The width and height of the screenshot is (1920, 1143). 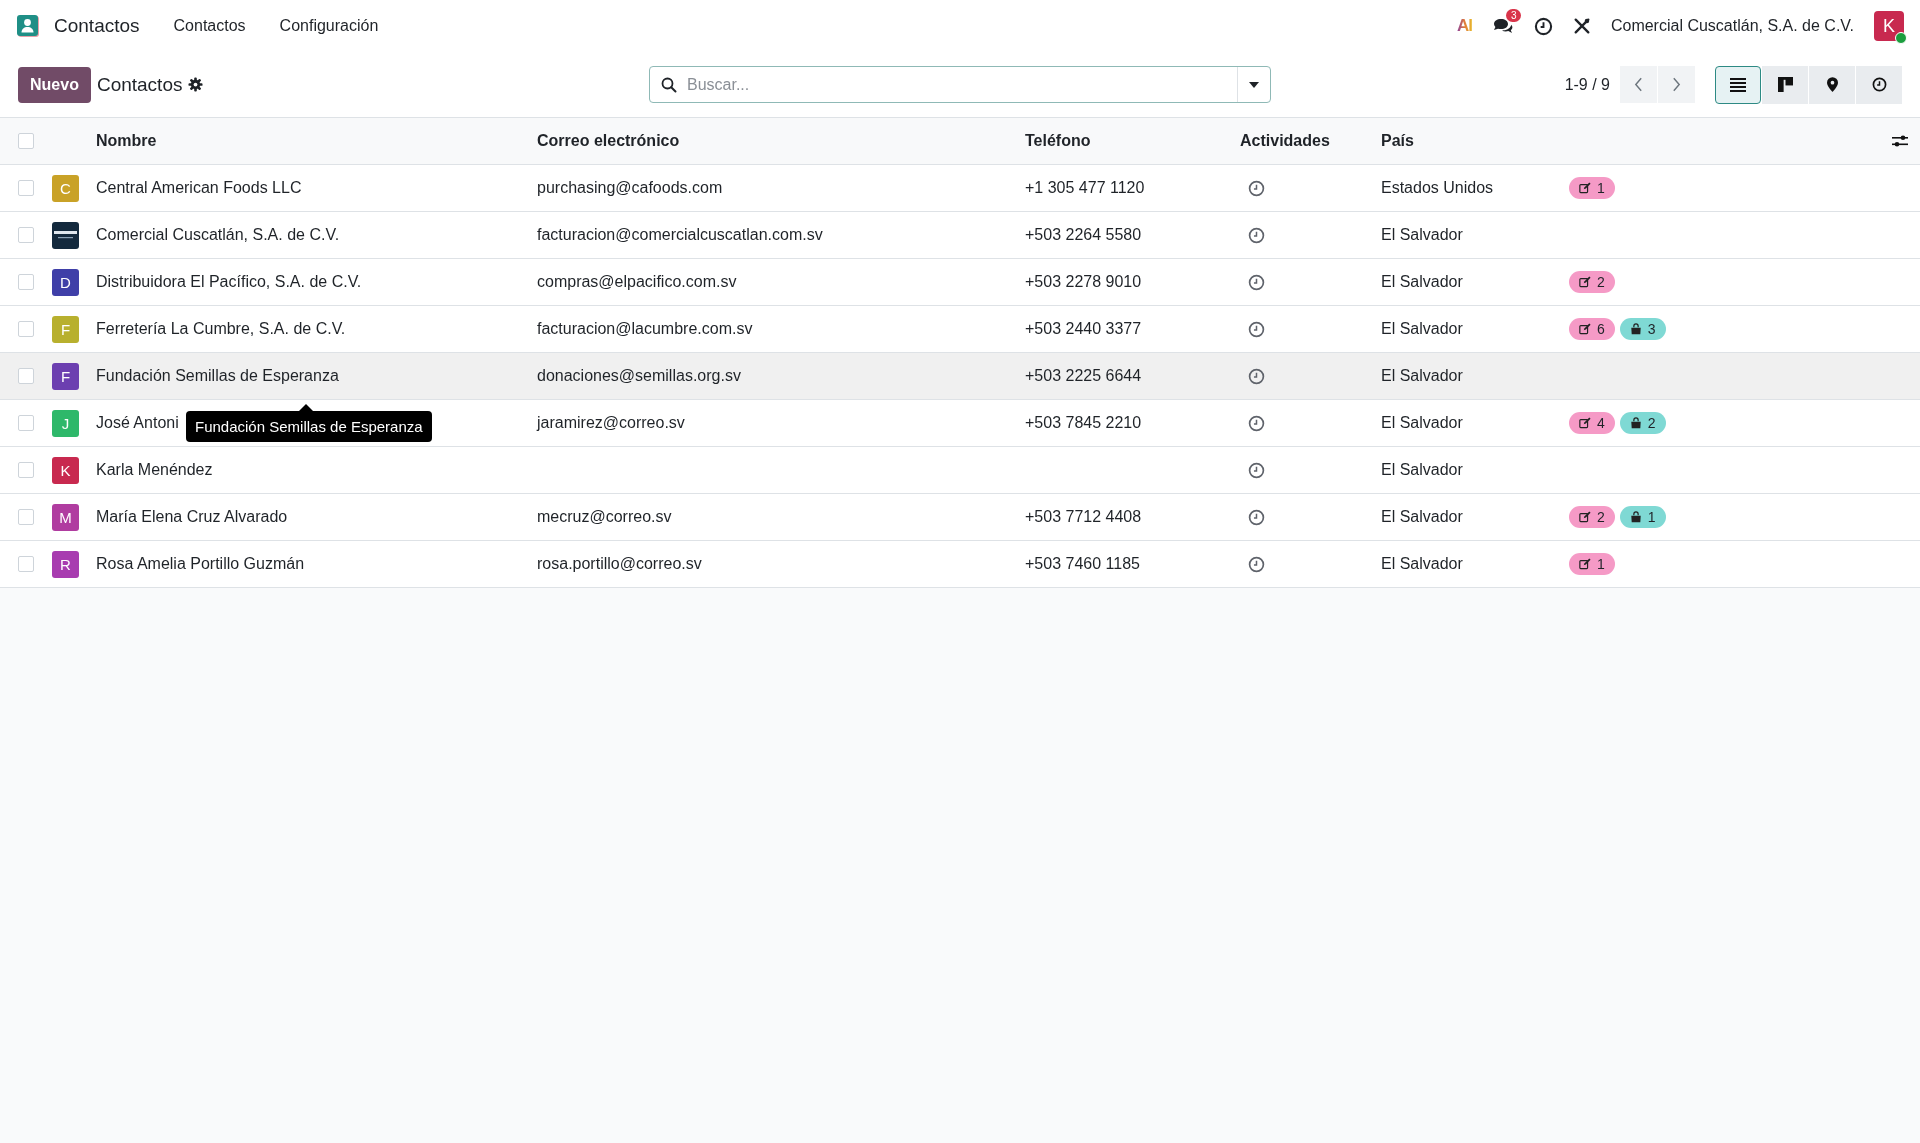 I want to click on table-row: Comercial Cuscatlán, S.A. de C.V. facturacion@comercialcuscatlan.com.sv +503 2264 5580 El Salvador, so click(x=960, y=235).